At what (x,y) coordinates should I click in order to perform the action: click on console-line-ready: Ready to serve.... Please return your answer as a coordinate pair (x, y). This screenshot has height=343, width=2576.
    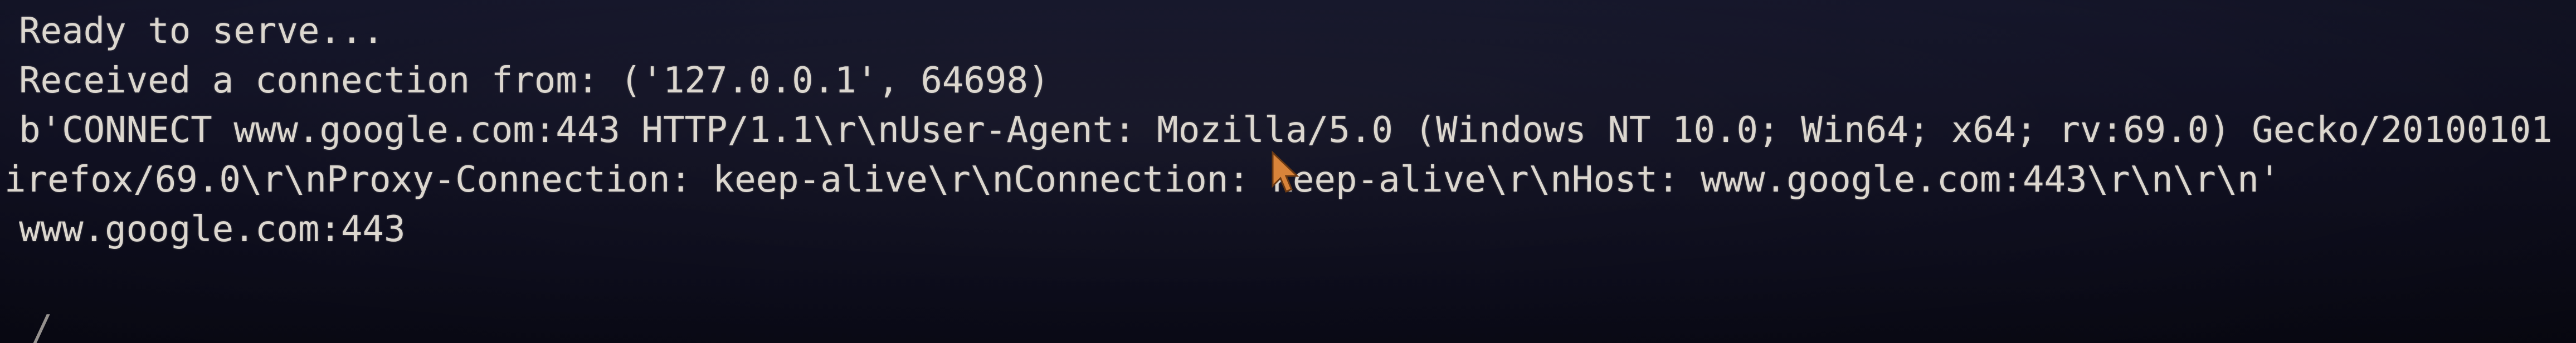
    Looking at the image, I should click on (201, 31).